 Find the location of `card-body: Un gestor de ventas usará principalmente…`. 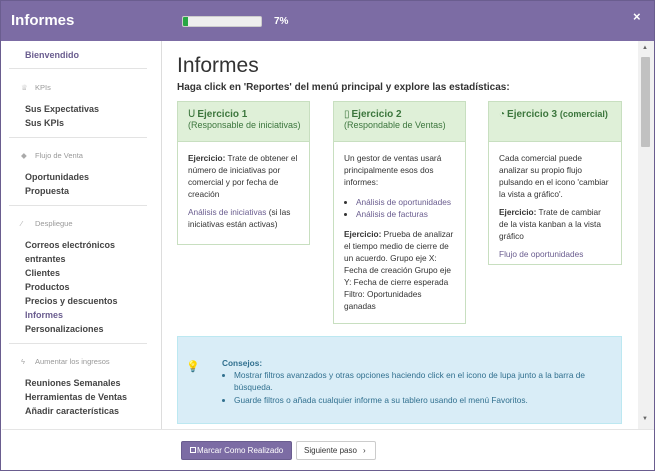

card-body: Un gestor de ventas usará principalmente… is located at coordinates (399, 227).